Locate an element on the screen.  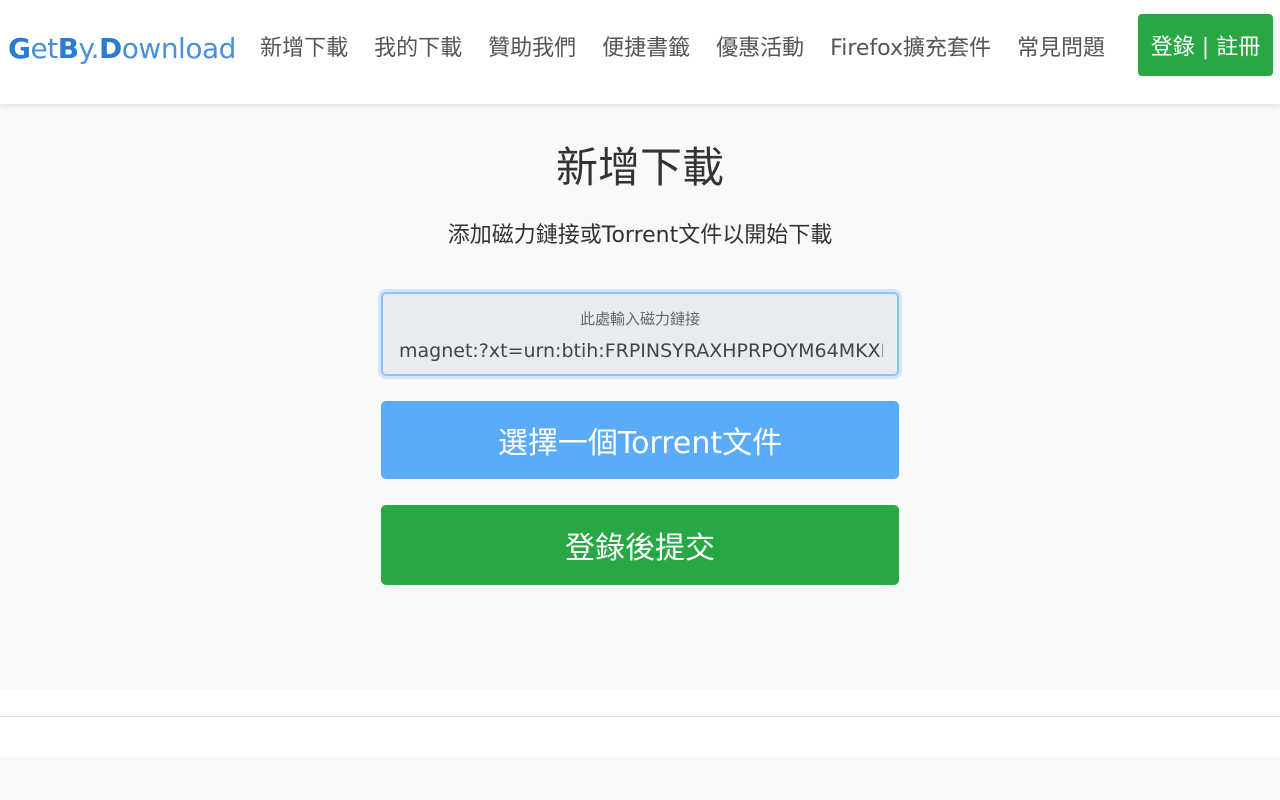
nav-new-download: 新增下載 is located at coordinates (304, 46).